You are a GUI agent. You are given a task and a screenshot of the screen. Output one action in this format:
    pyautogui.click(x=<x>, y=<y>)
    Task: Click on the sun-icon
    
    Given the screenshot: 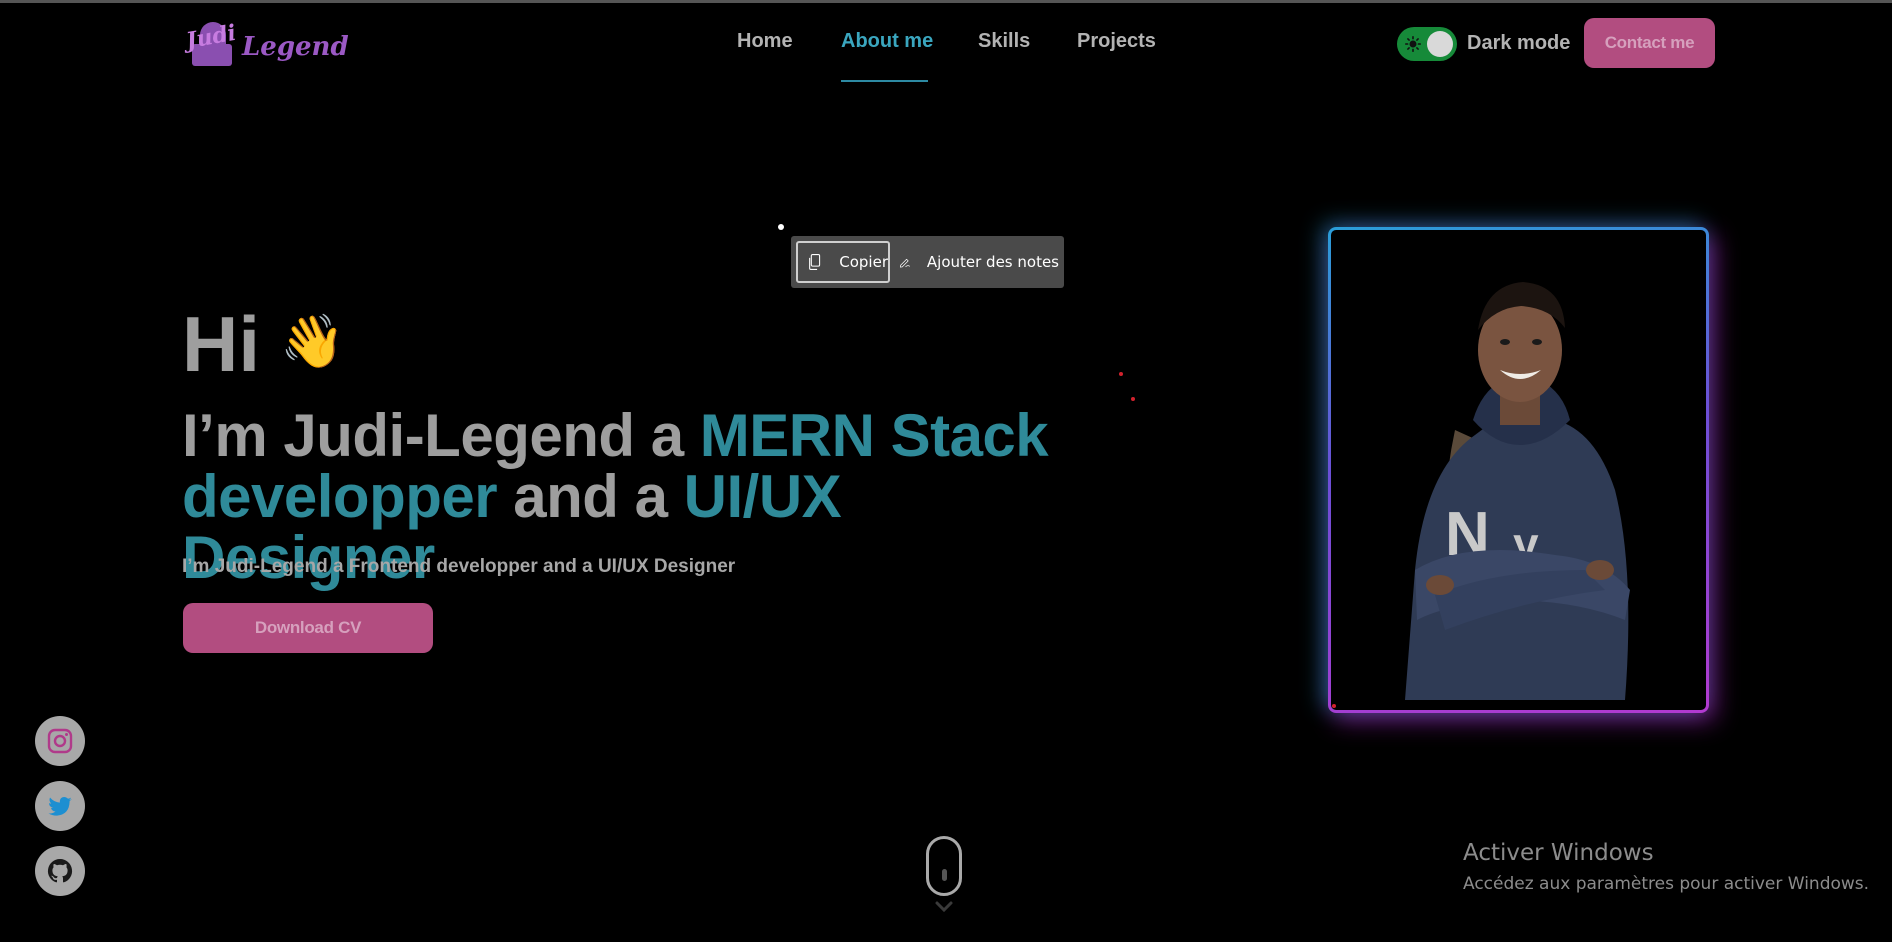 What is the action you would take?
    pyautogui.click(x=1413, y=44)
    